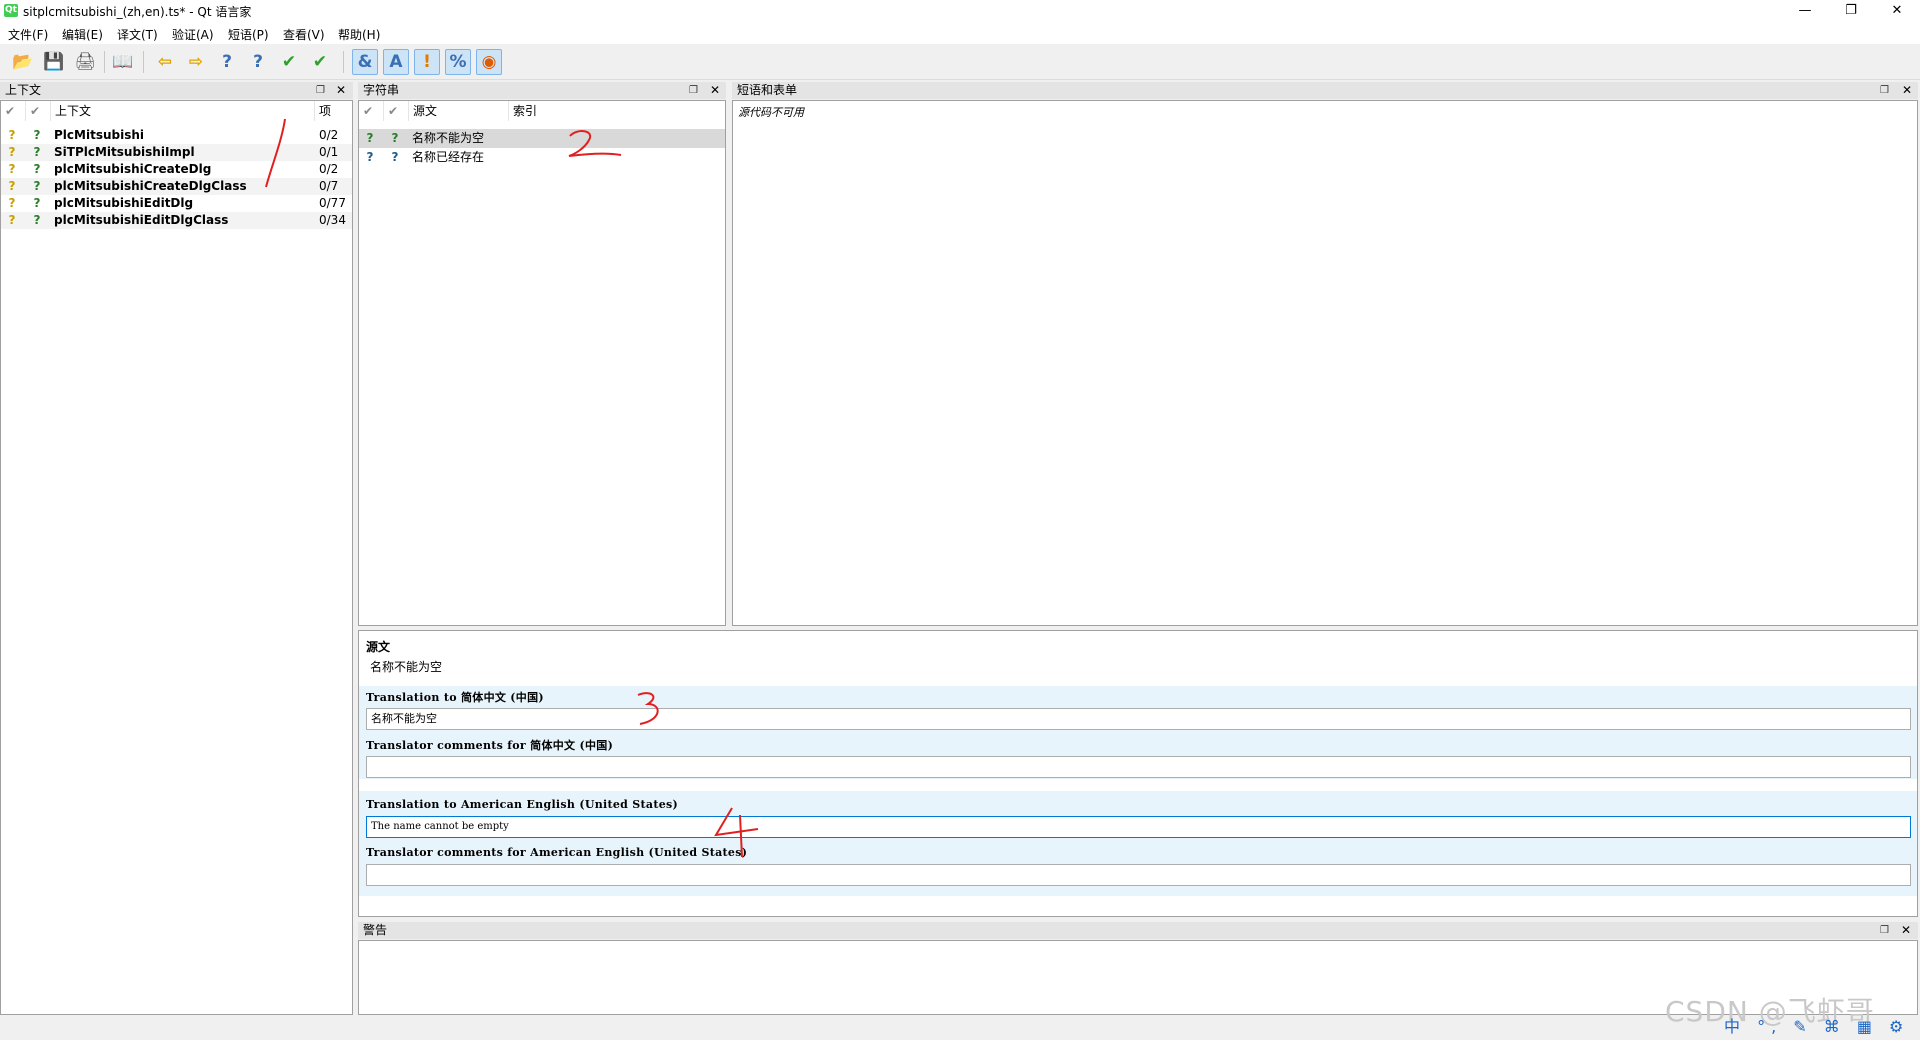 Image resolution: width=1920 pixels, height=1040 pixels. Describe the element at coordinates (542, 90) in the screenshot. I see `strings-dock-title: 字符串 ❐ ✕` at that location.